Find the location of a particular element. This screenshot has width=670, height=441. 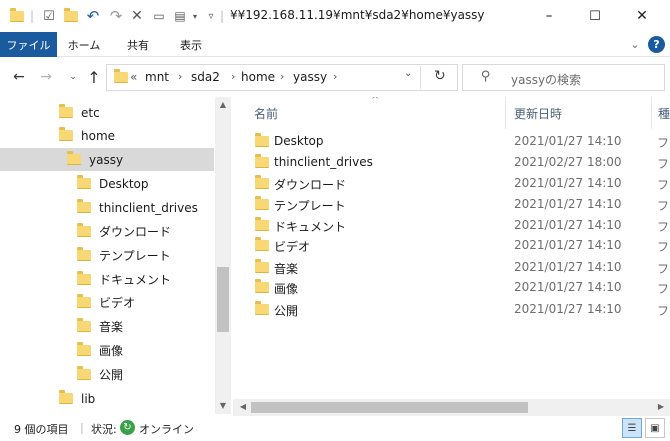

file-row: テンプレート 2021/01/27 14:10 フ is located at coordinates (457, 204).